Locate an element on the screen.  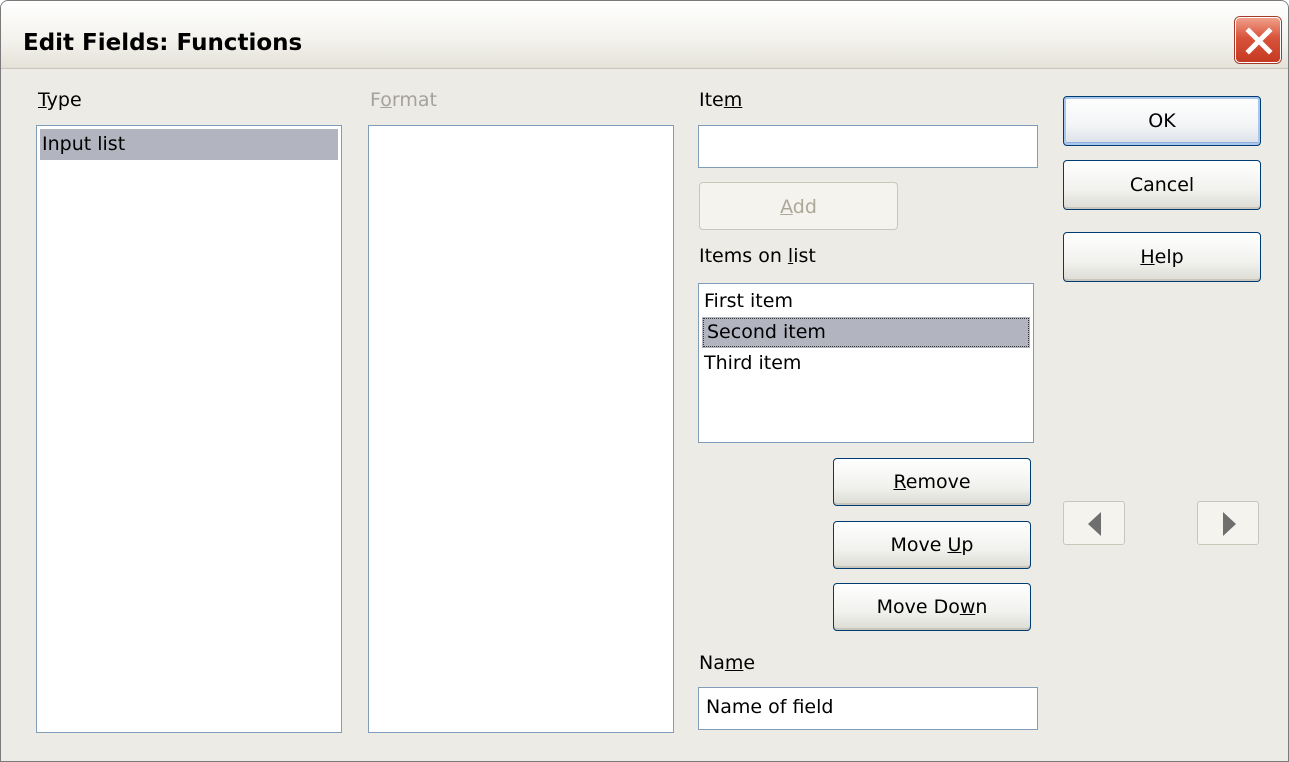
type-label: Type is located at coordinates (60, 100).